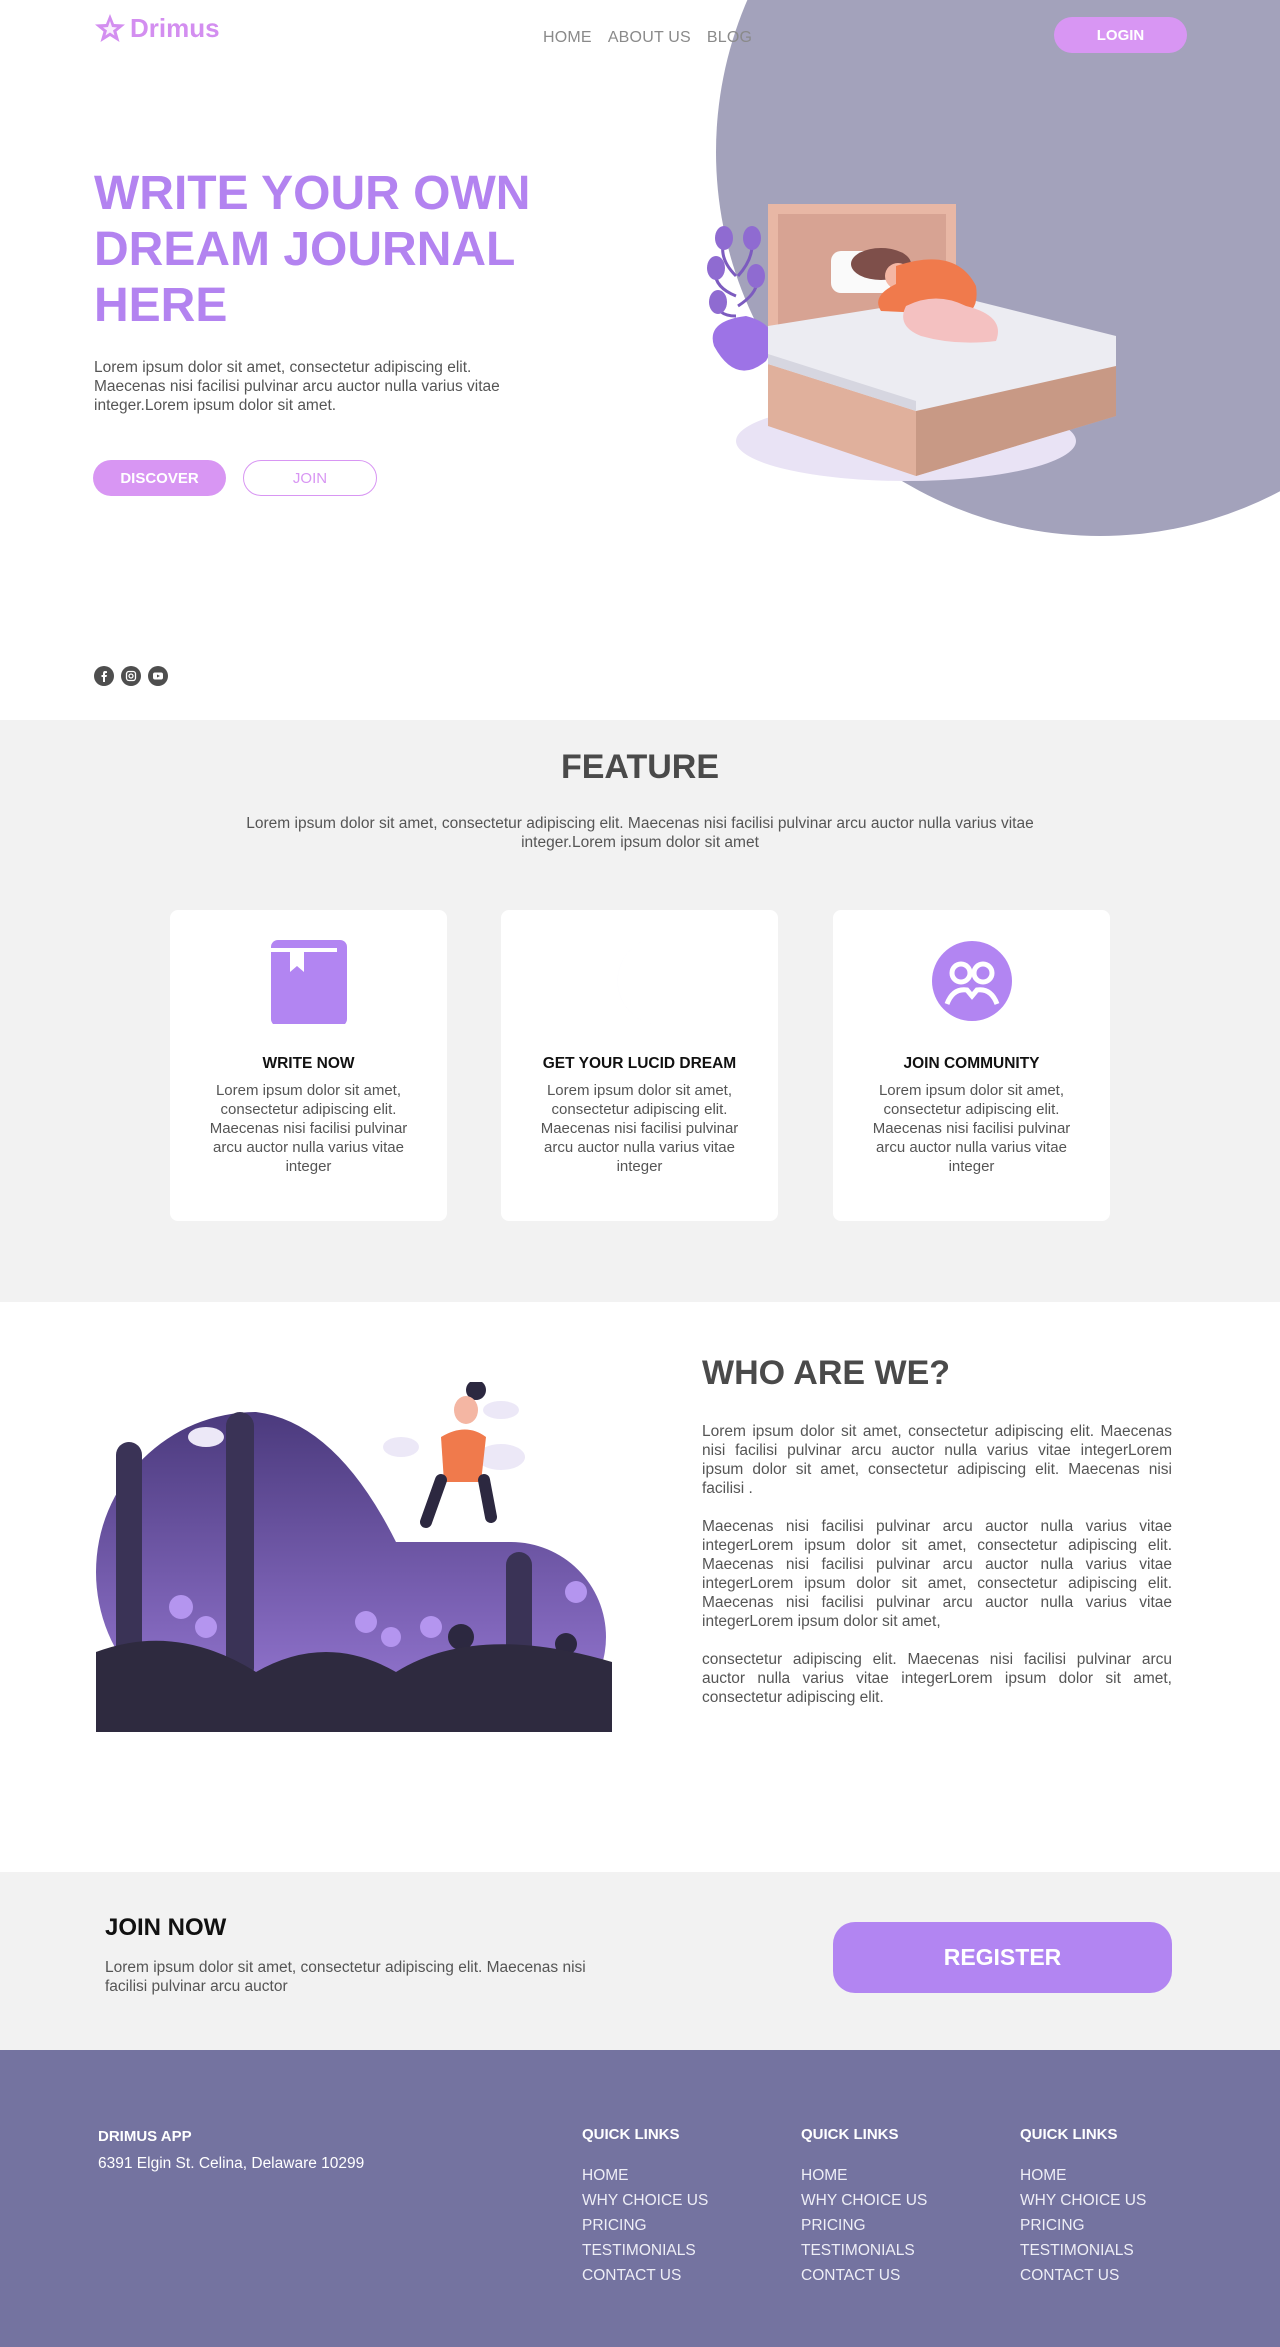  Describe the element at coordinates (354, 1557) in the screenshot. I see `night-forest-illustration` at that location.